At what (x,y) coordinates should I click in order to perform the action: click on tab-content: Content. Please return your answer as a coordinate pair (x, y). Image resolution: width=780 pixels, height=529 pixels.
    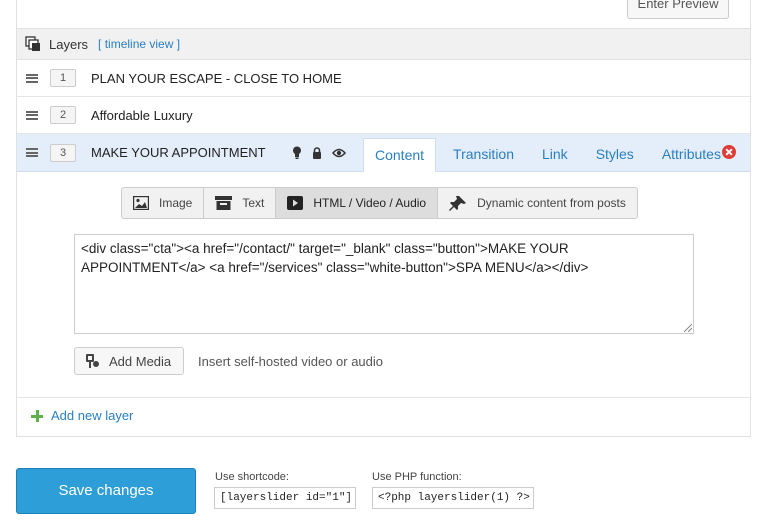
    Looking at the image, I should click on (400, 155).